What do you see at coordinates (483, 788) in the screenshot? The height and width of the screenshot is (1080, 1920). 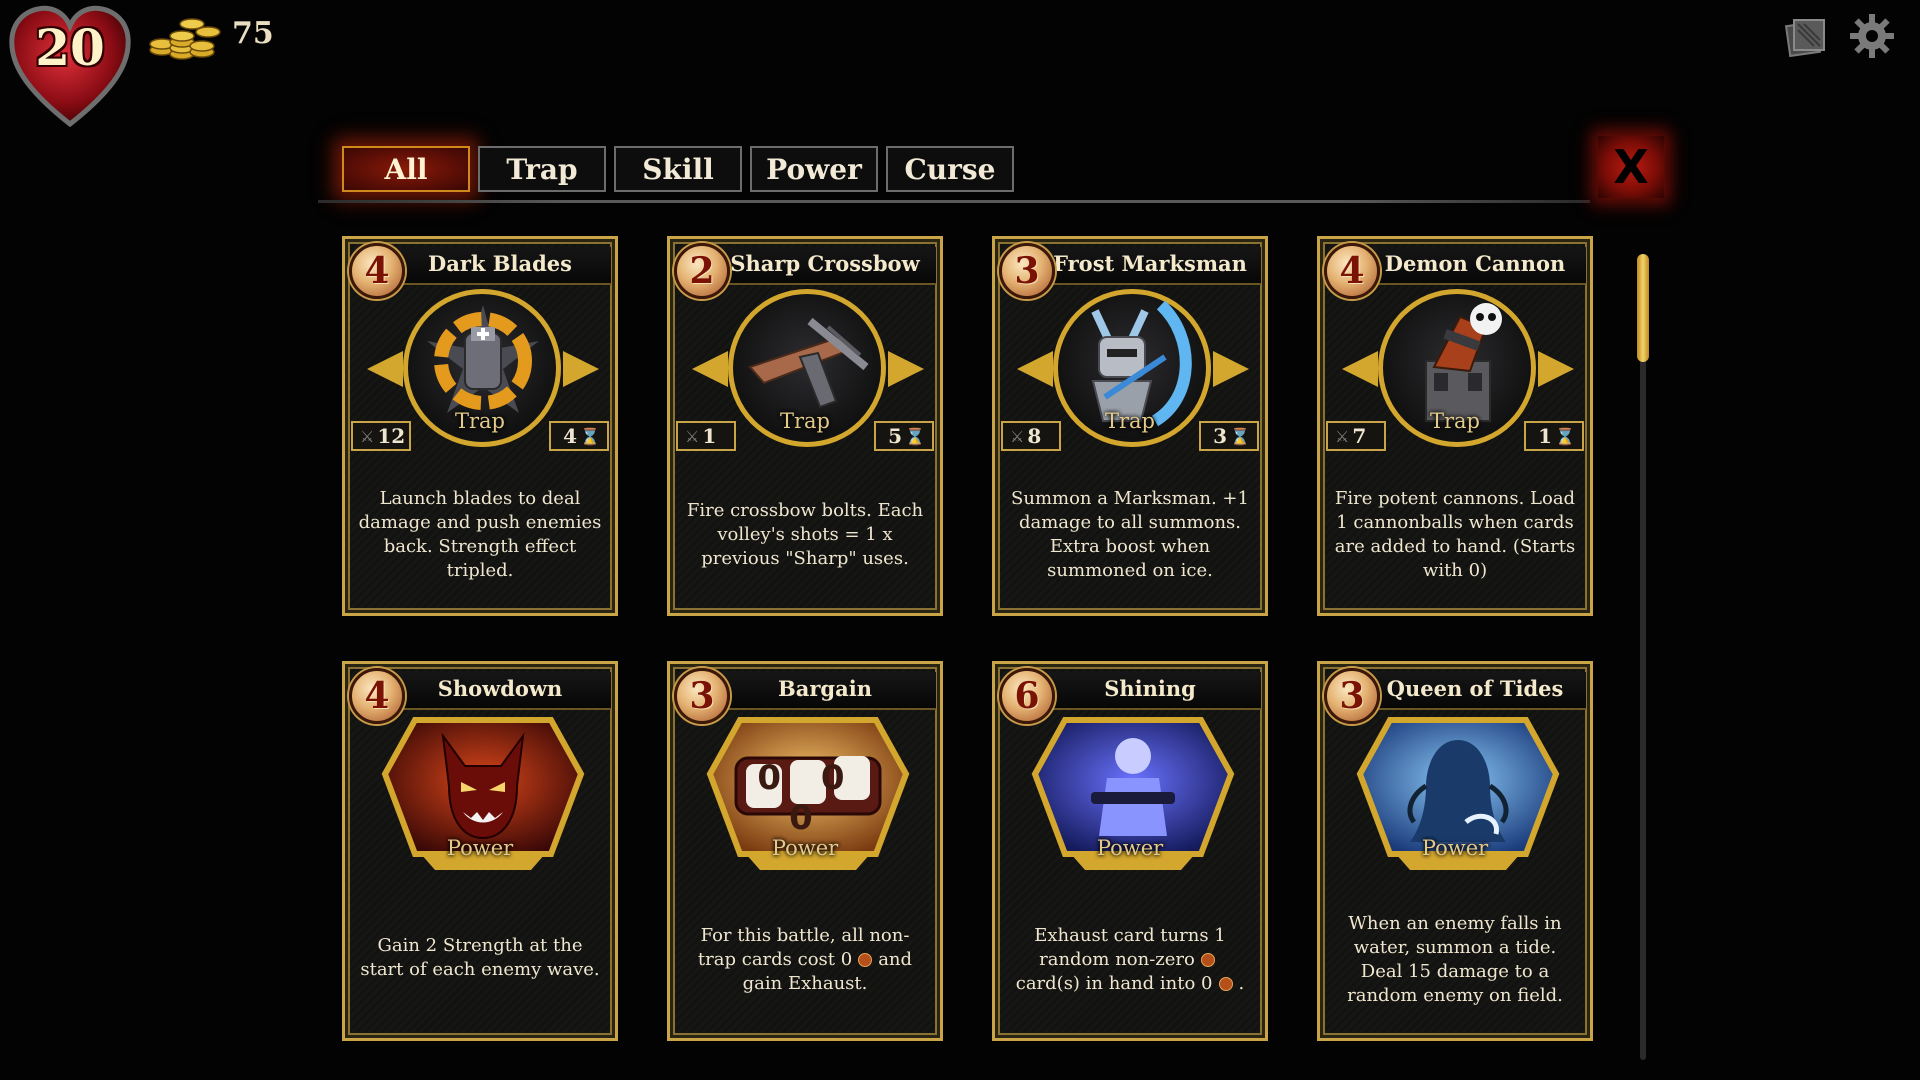 I see `demon-face-icon` at bounding box center [483, 788].